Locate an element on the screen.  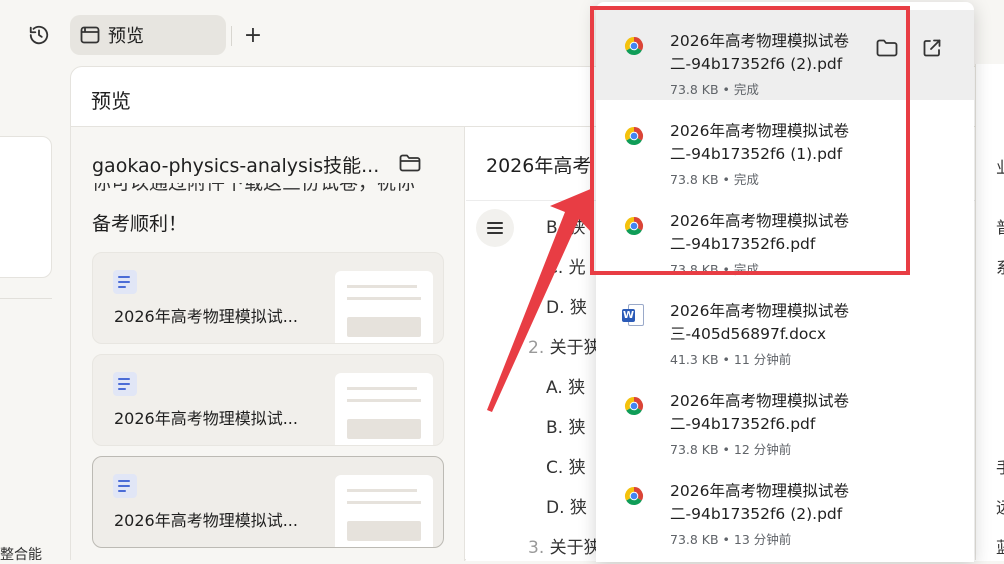
menu-icon is located at coordinates (495, 228).